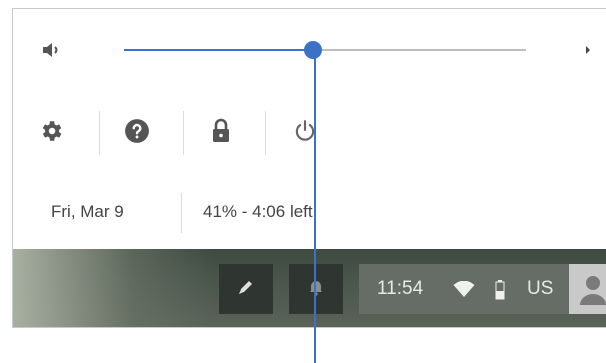 The image size is (606, 363). What do you see at coordinates (588, 50) in the screenshot?
I see `chevron-right-icon` at bounding box center [588, 50].